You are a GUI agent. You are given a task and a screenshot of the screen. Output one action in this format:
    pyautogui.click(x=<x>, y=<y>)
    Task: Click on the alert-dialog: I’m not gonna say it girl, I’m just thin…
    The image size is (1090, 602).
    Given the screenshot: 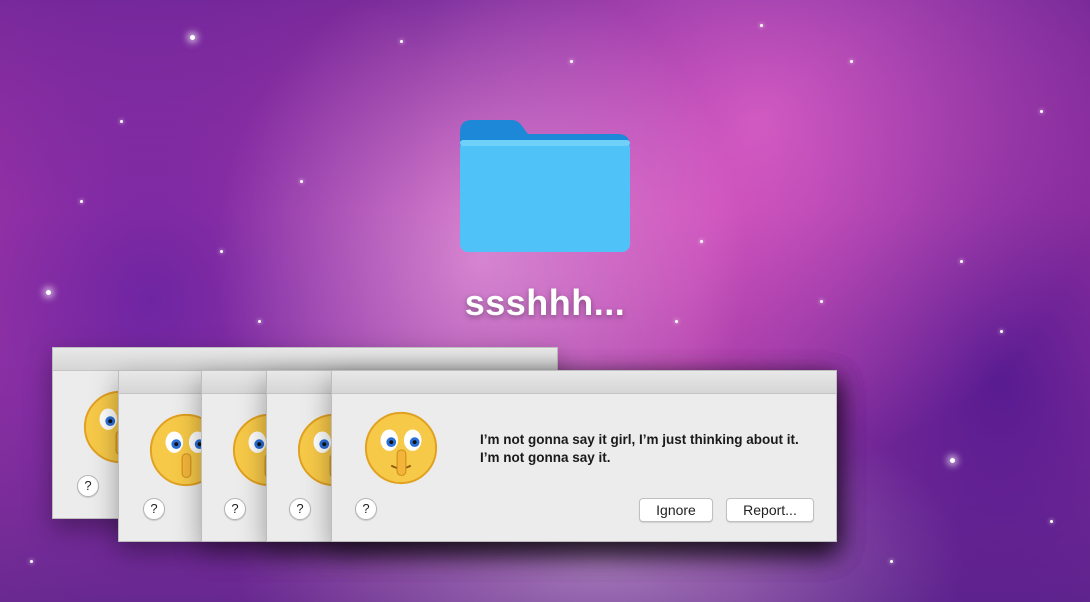 What is the action you would take?
    pyautogui.click(x=584, y=456)
    